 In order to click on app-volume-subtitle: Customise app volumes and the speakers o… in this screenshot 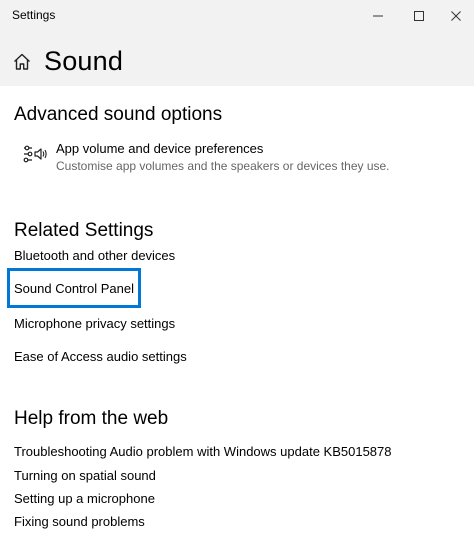, I will do `click(223, 166)`.